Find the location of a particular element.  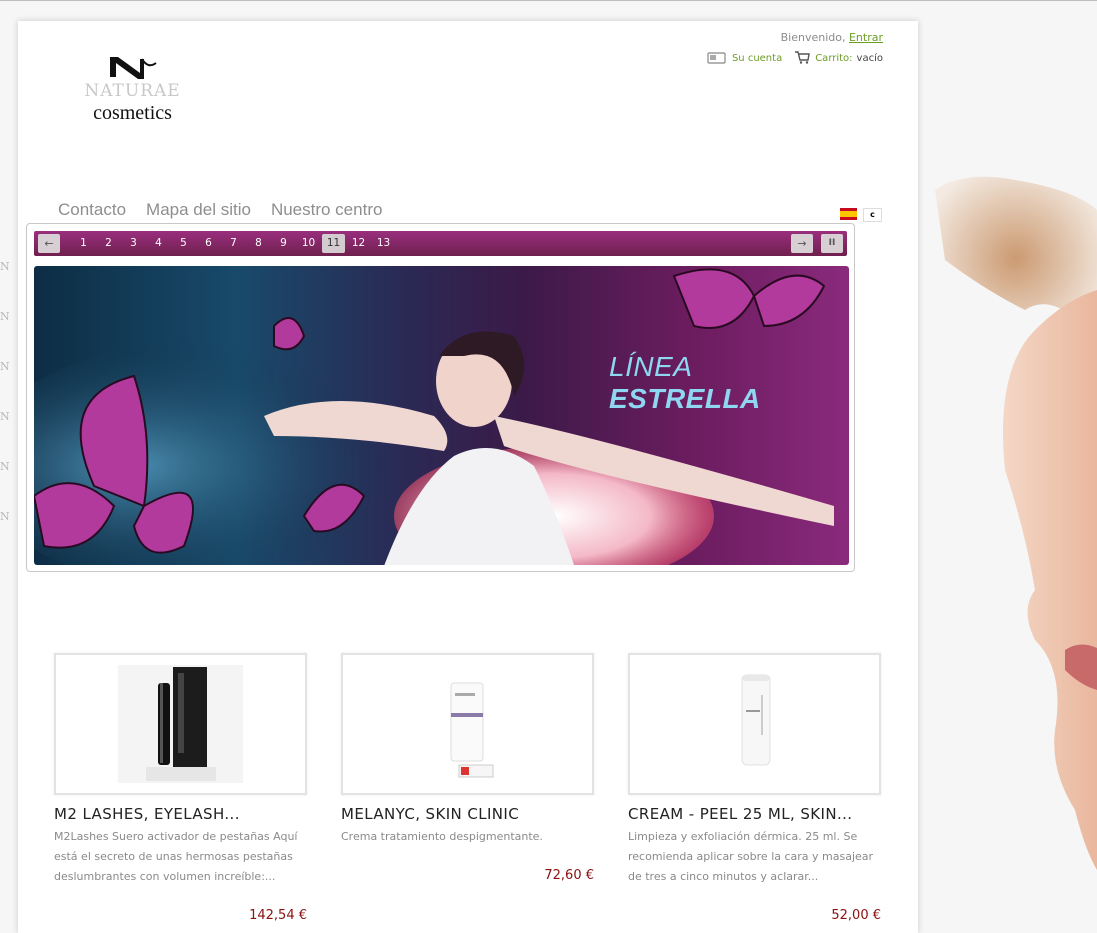

slider-page-2: 2 is located at coordinates (108, 243).